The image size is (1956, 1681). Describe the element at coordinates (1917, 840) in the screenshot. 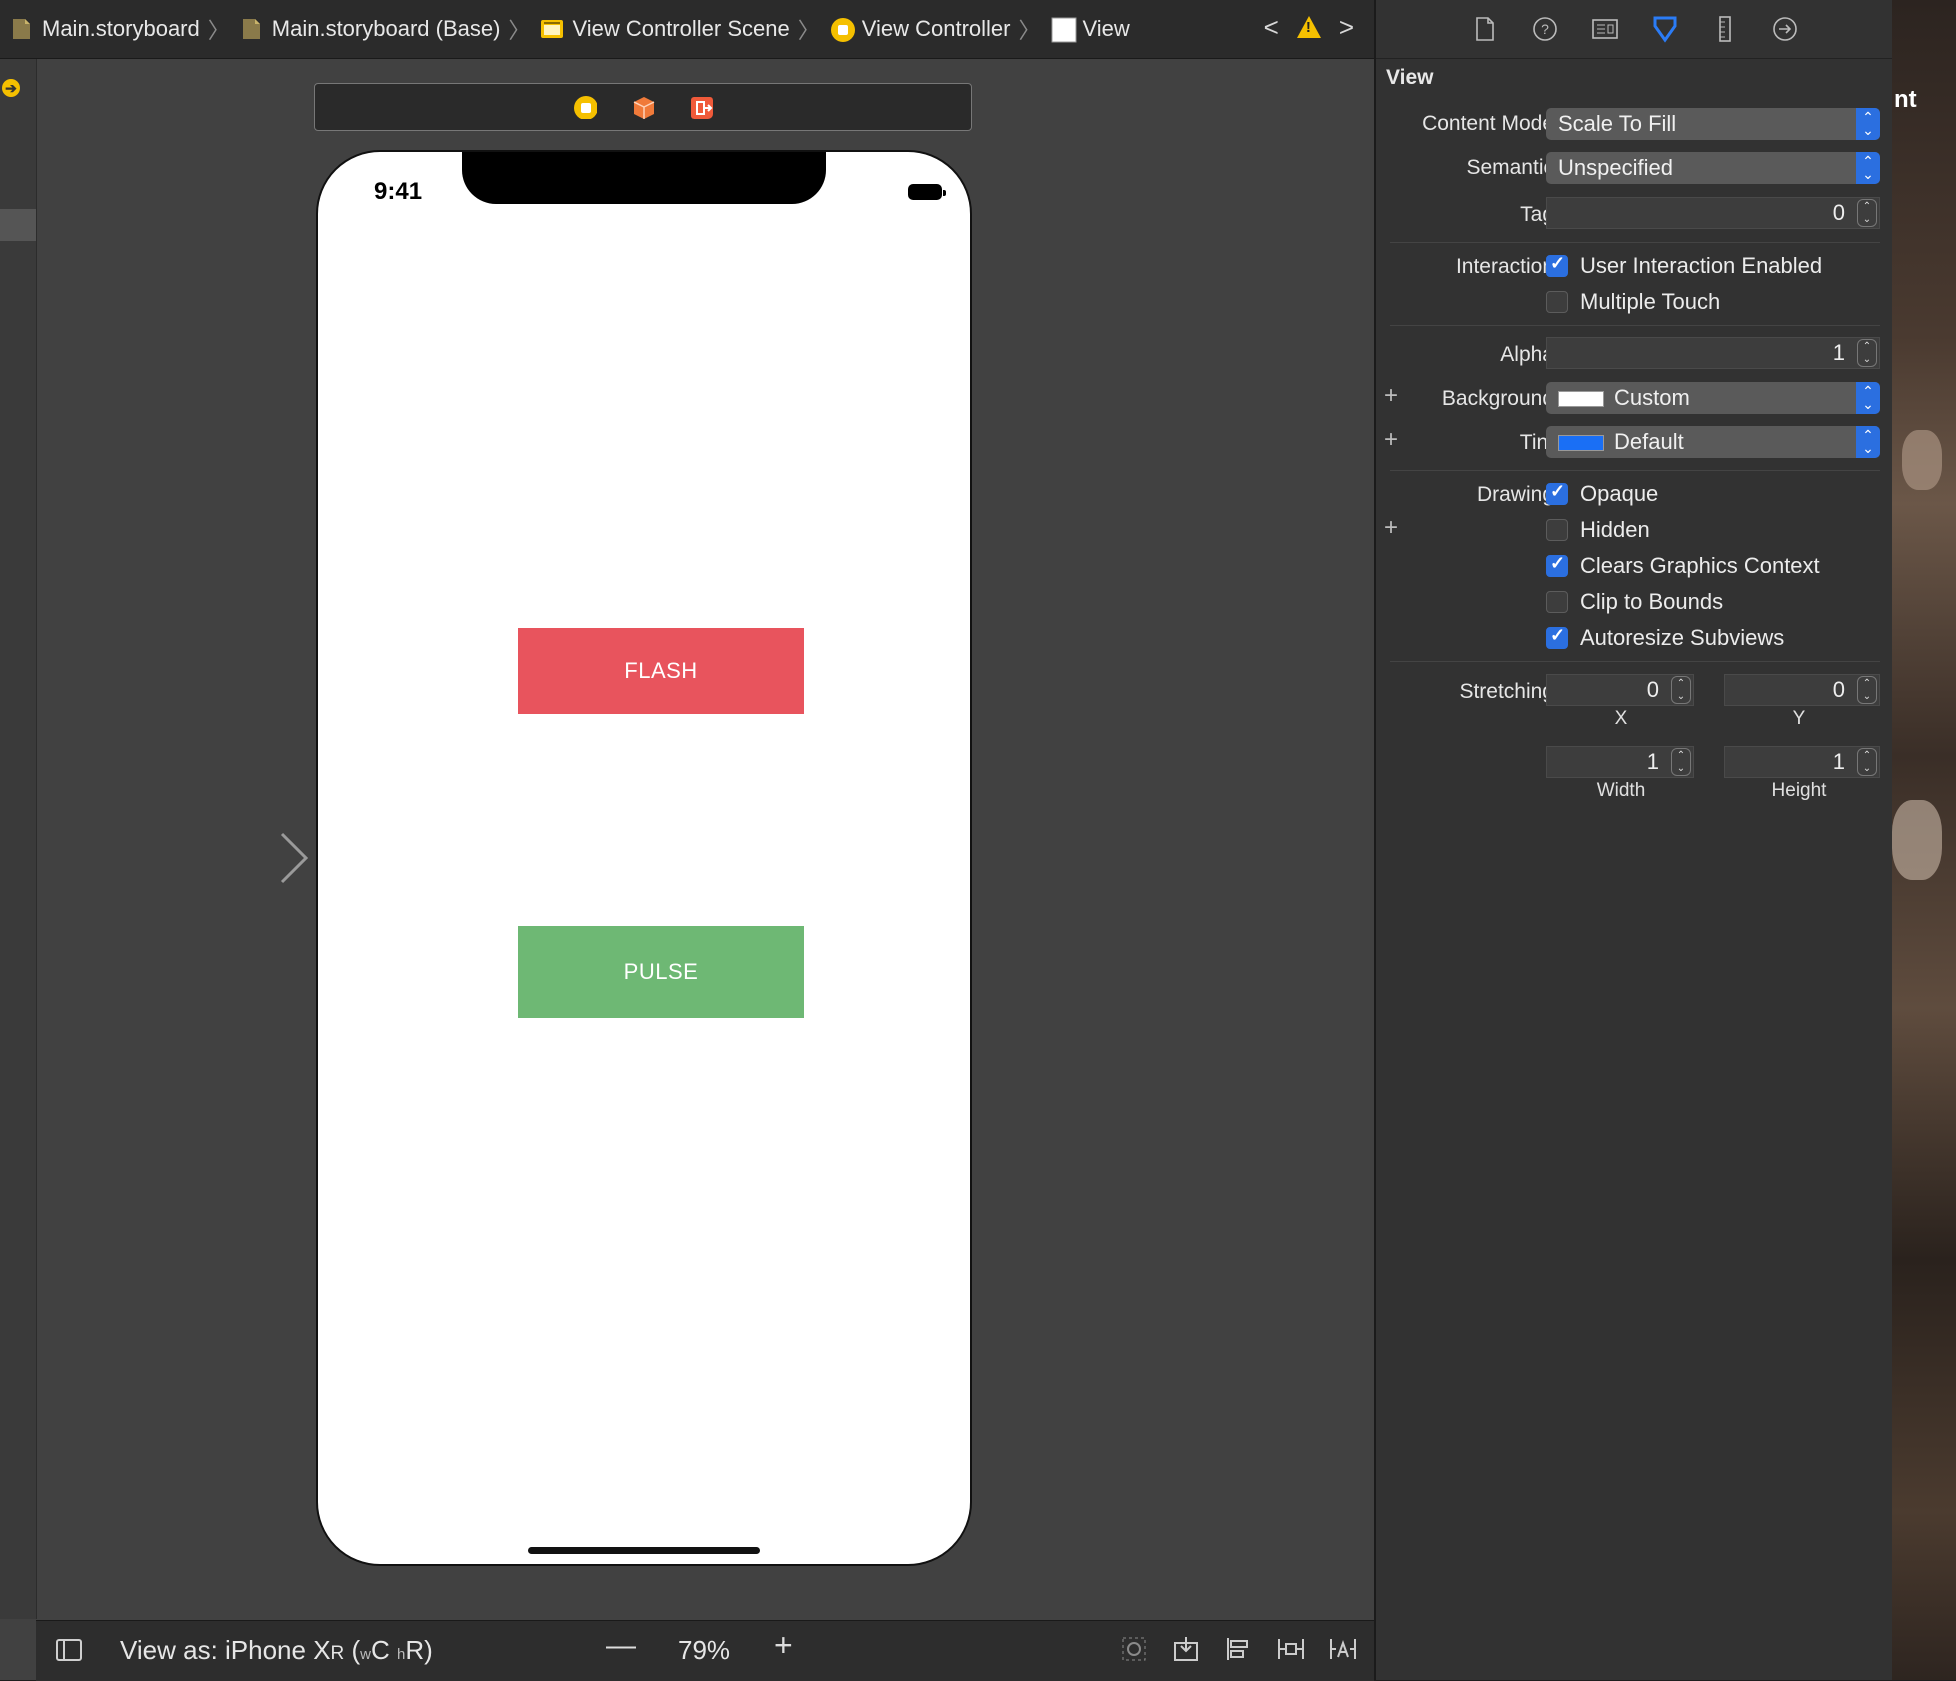

I see `wallpaper-detail` at that location.